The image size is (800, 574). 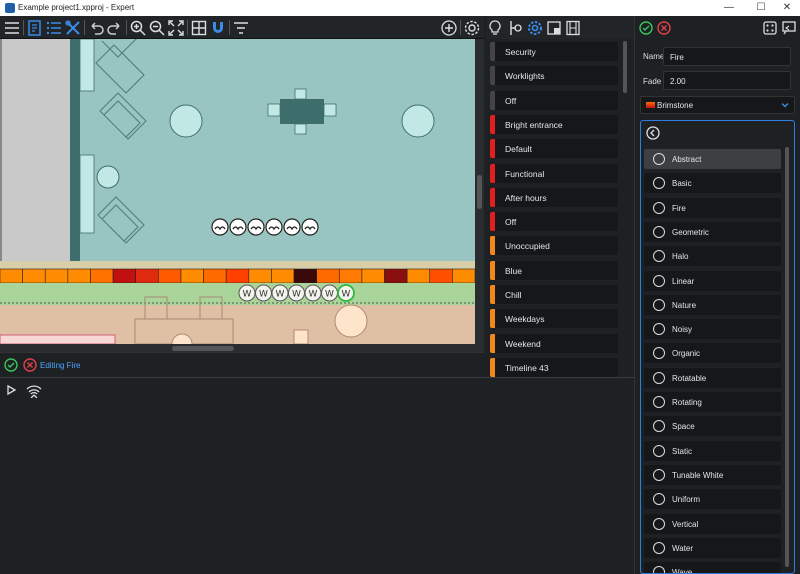 What do you see at coordinates (712, 523) in the screenshot?
I see `category-item: Vertical` at bounding box center [712, 523].